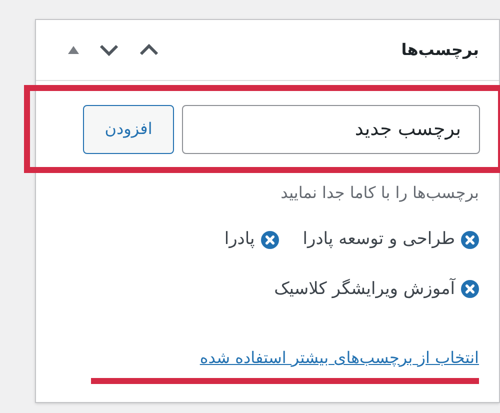 The width and height of the screenshot is (500, 413). What do you see at coordinates (149, 50) in the screenshot?
I see `chevron-up-icon` at bounding box center [149, 50].